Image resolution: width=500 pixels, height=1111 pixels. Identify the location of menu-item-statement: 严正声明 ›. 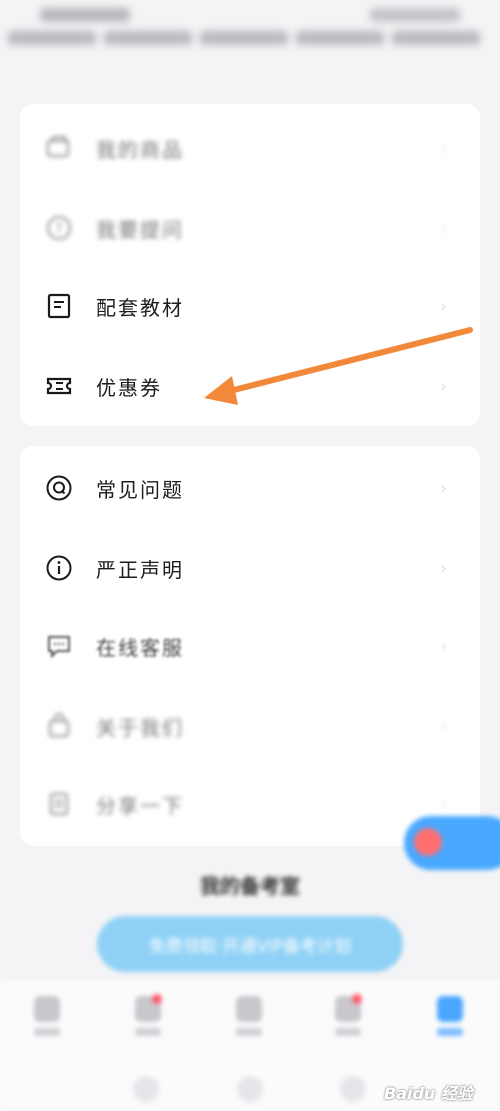
(250, 568).